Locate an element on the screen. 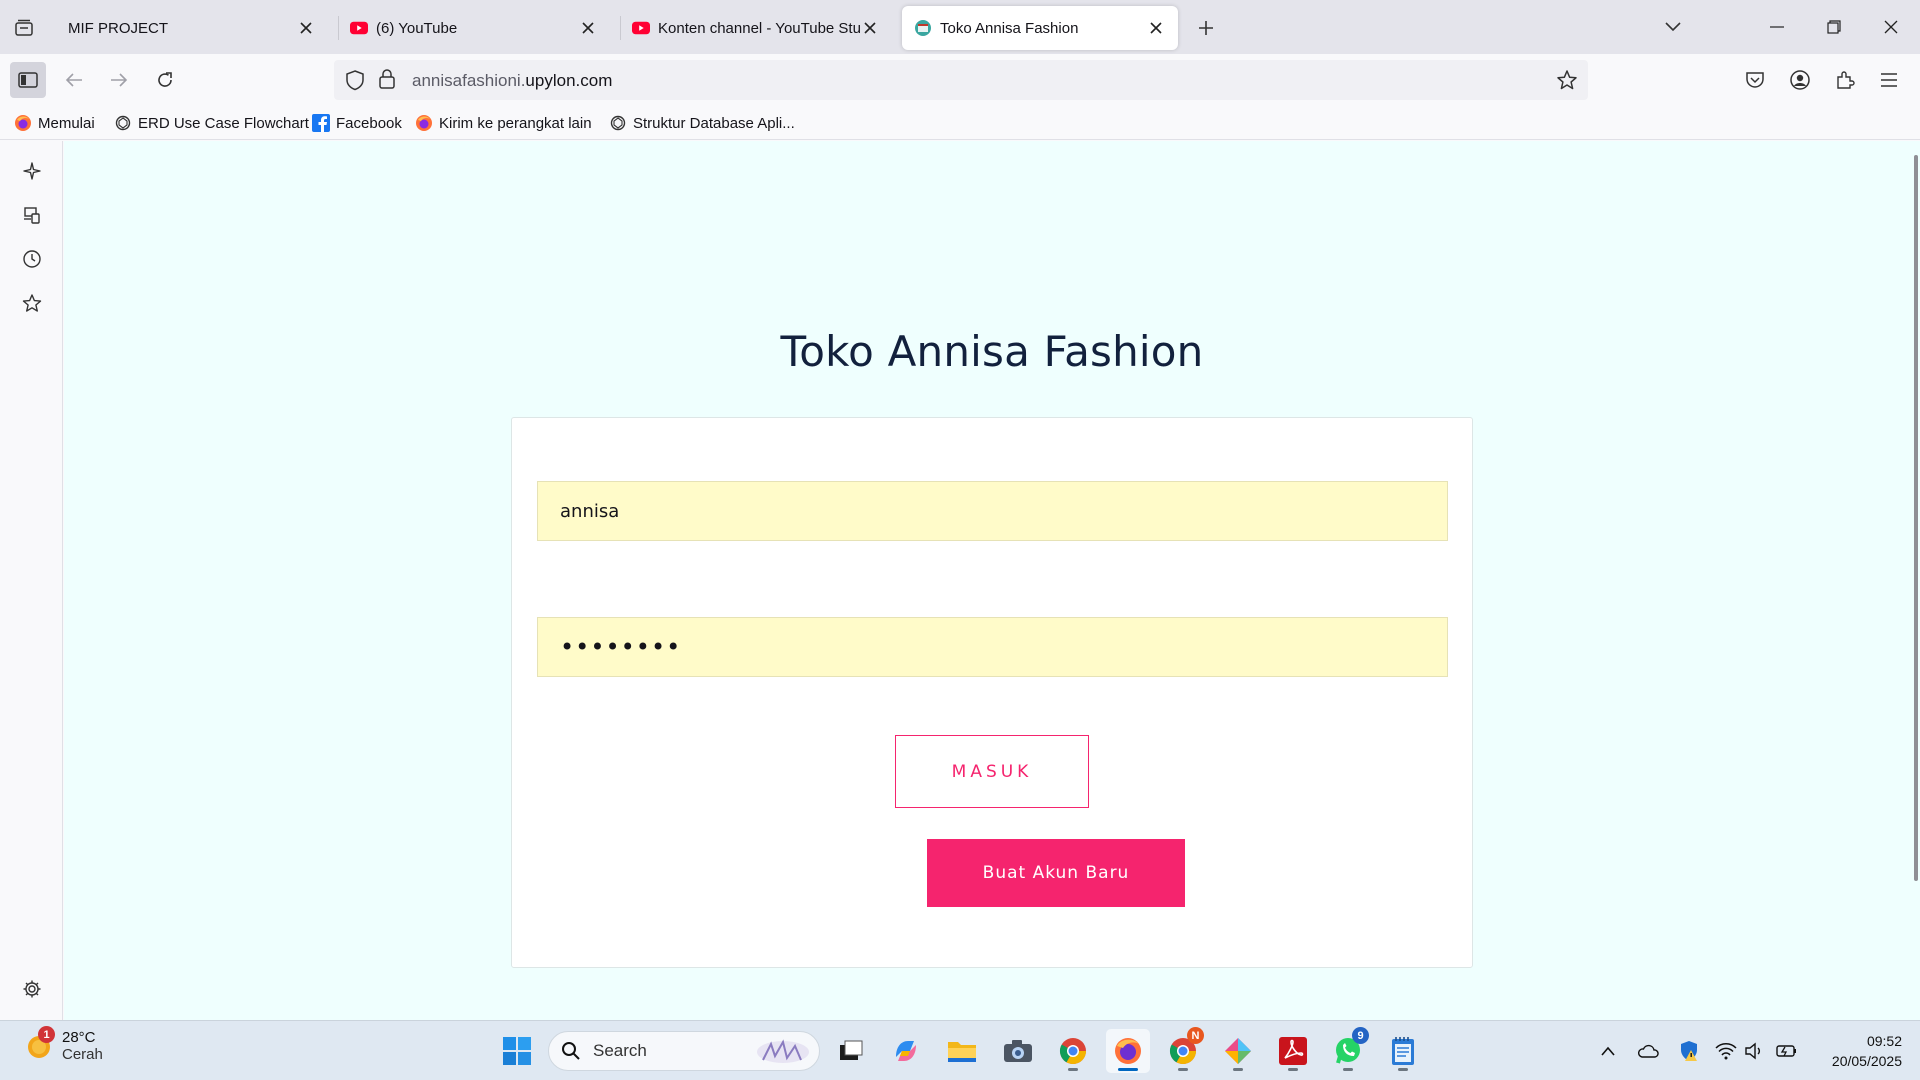 The height and width of the screenshot is (1080, 1920). bookmark-star-icon is located at coordinates (1567, 82).